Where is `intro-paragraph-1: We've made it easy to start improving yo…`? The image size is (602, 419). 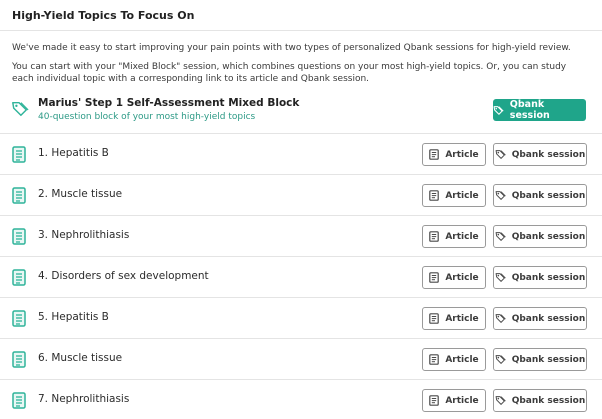
intro-paragraph-1: We've made it easy to start improving yo… is located at coordinates (291, 48).